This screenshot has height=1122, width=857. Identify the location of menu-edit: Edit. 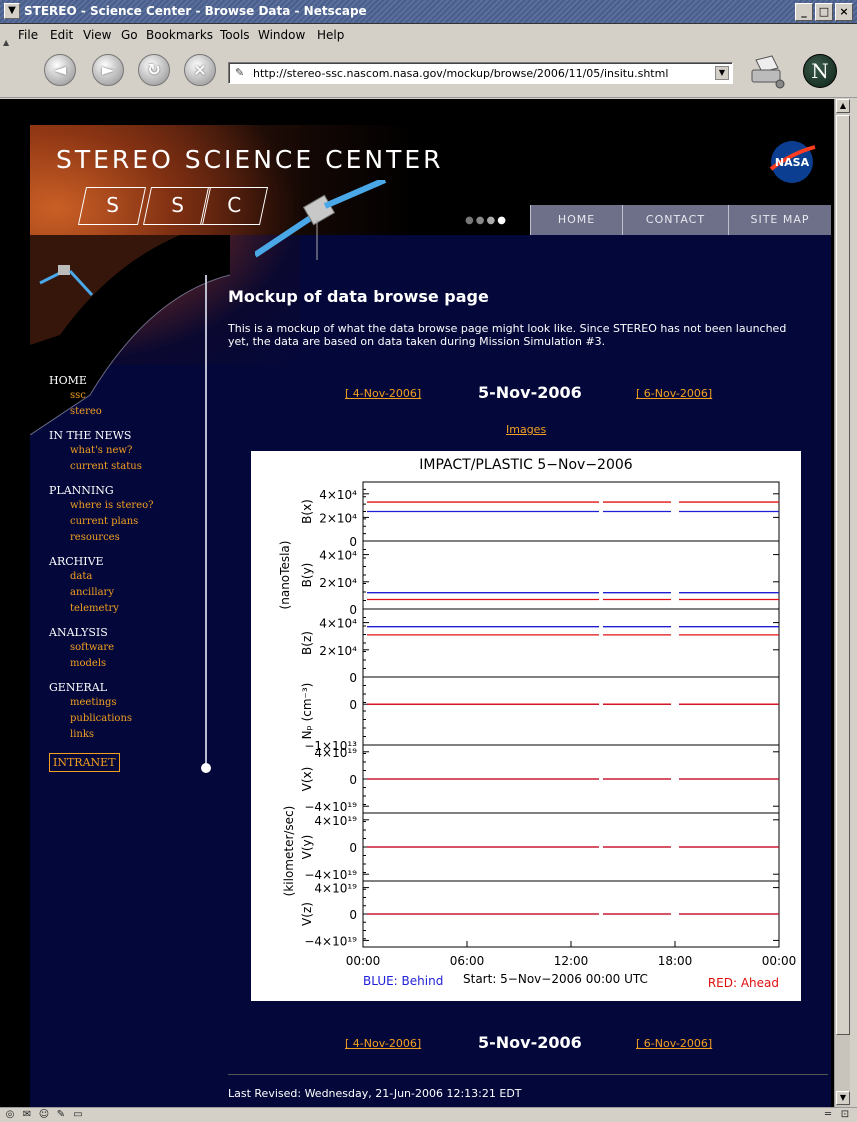
(61, 35).